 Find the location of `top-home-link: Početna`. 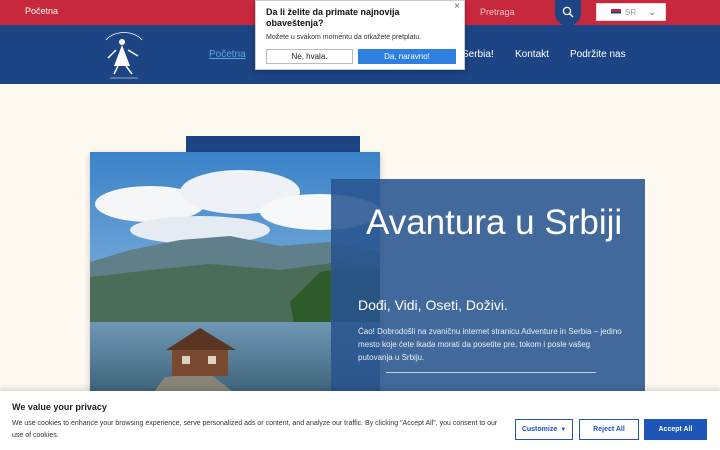

top-home-link: Početna is located at coordinates (41, 11).